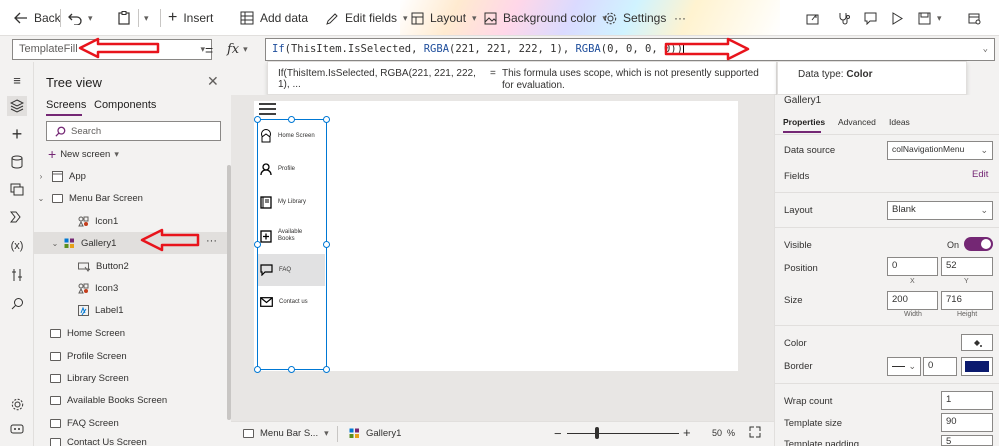  Describe the element at coordinates (213, 81) in the screenshot. I see `close-icon: ✕` at that location.